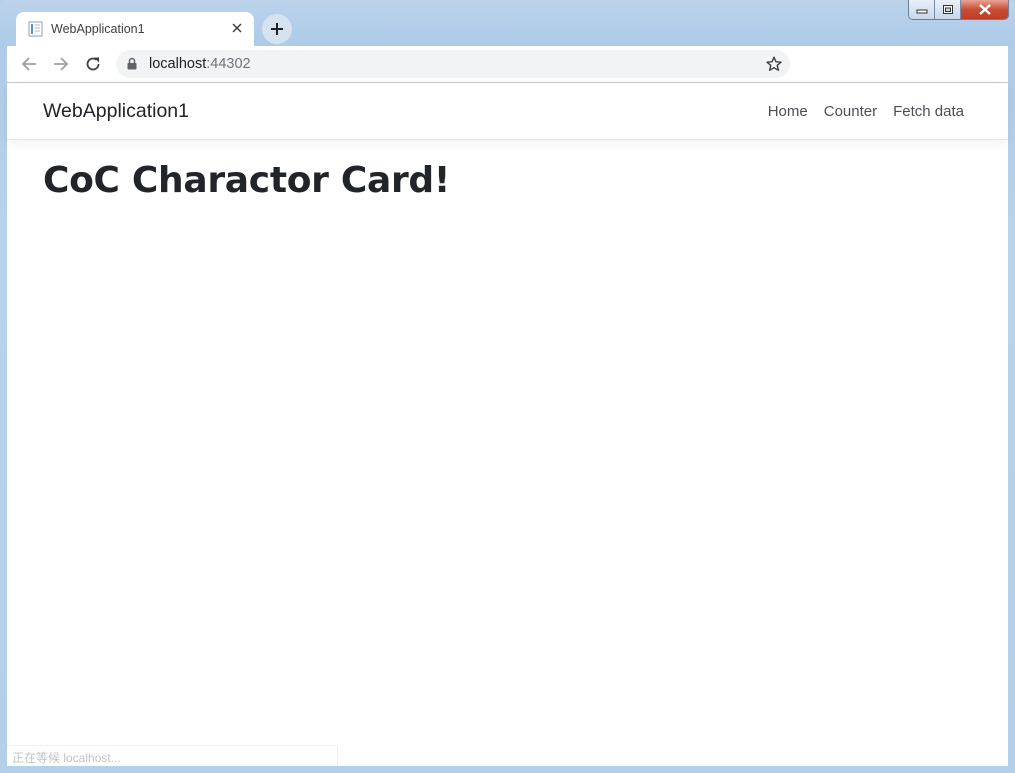  I want to click on plus-icon, so click(277, 29).